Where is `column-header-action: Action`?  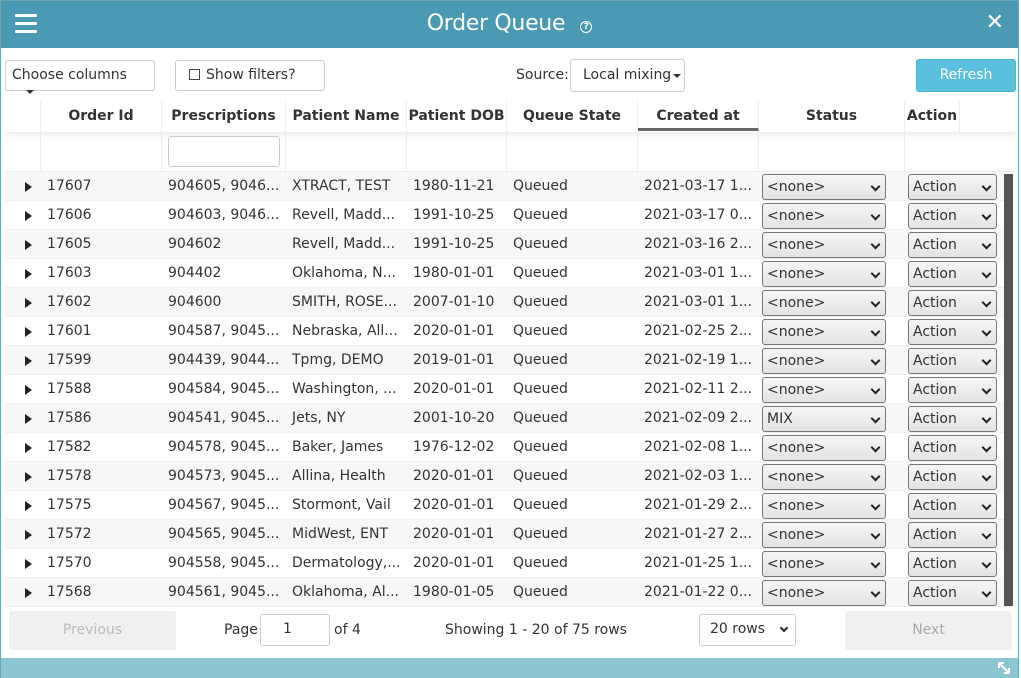 column-header-action: Action is located at coordinates (932, 116).